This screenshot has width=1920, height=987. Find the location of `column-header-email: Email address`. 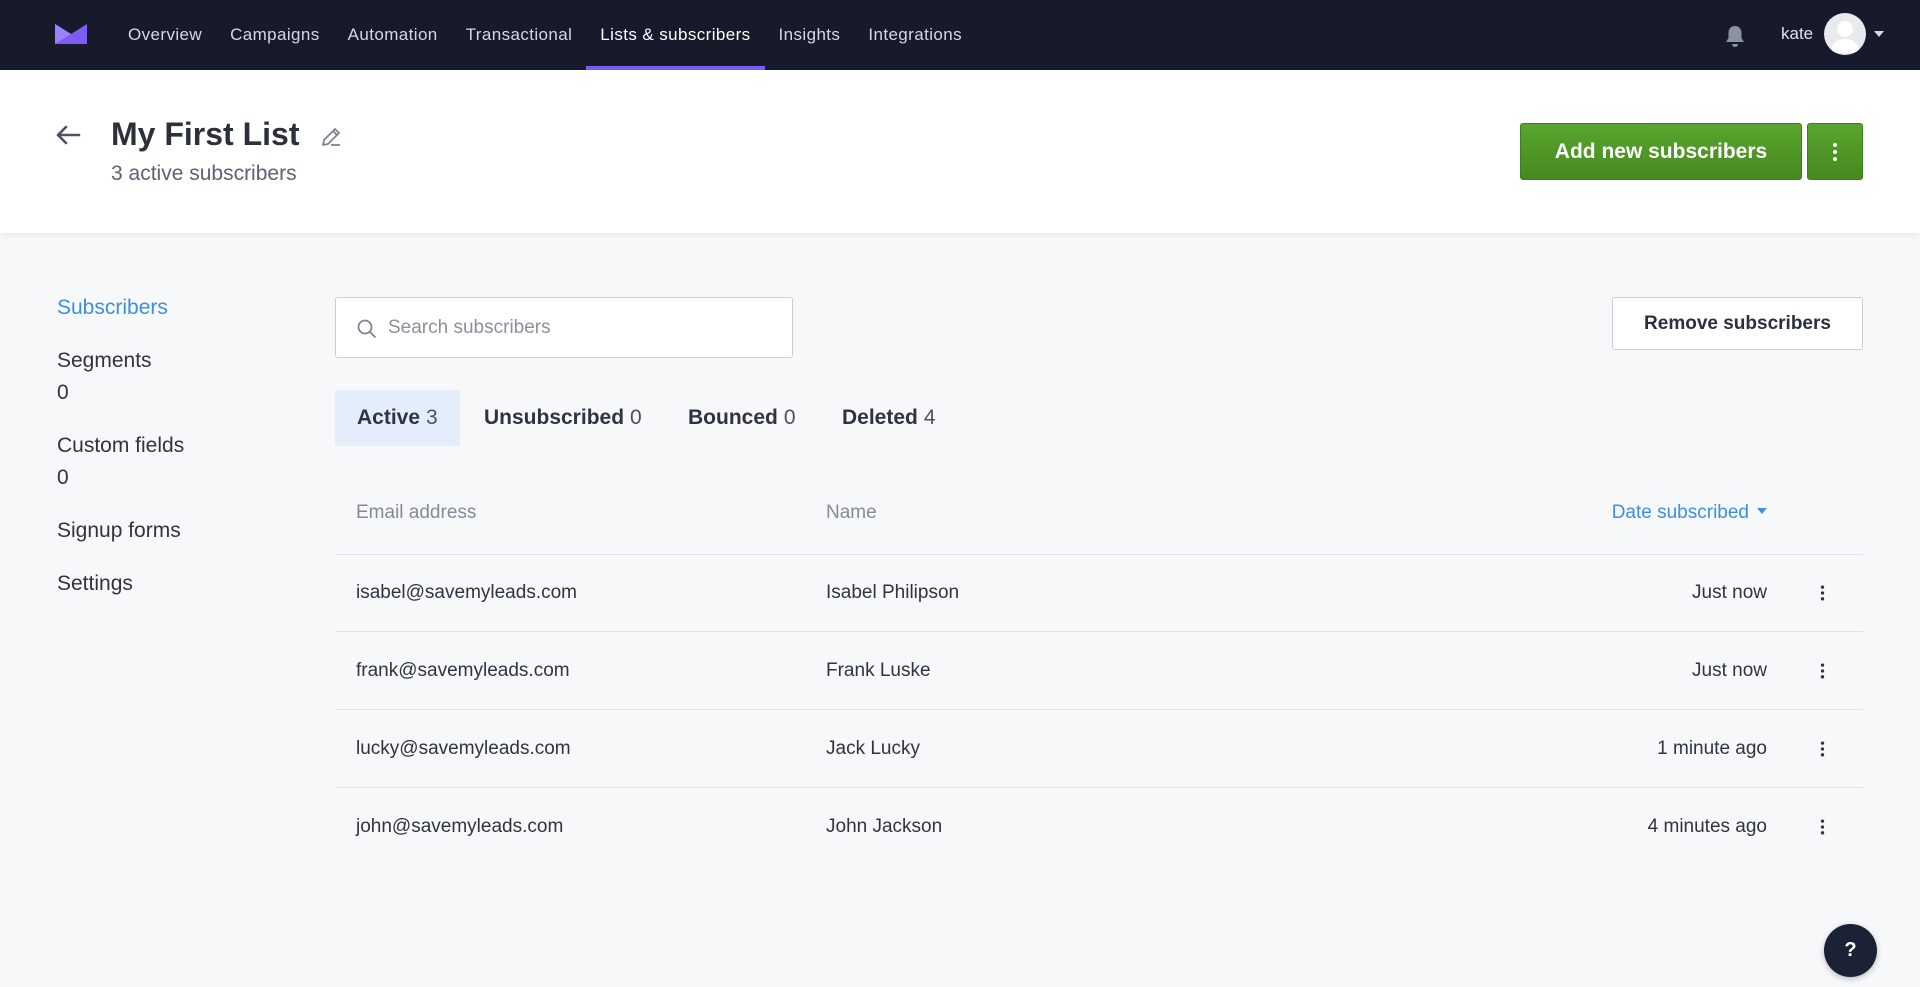

column-header-email: Email address is located at coordinates (416, 512).